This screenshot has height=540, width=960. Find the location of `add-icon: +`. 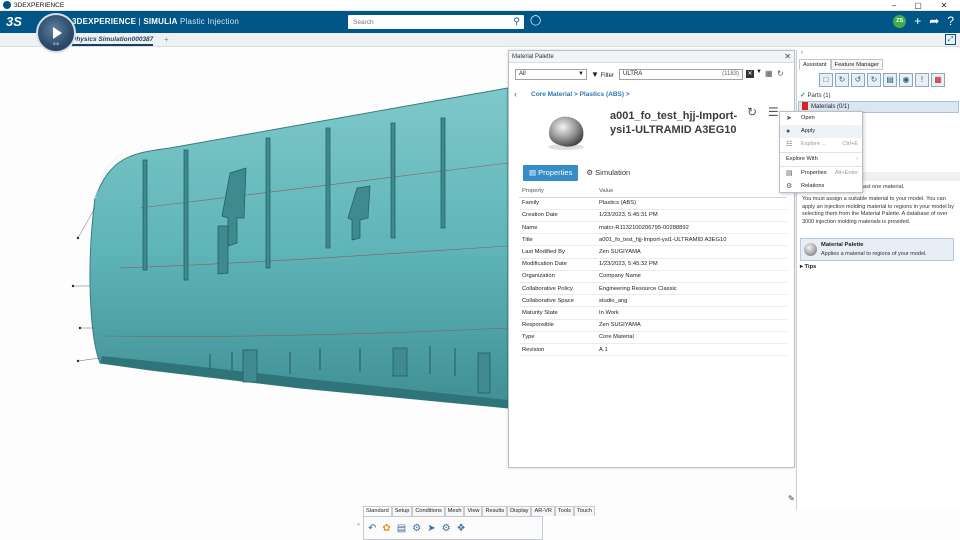

add-icon: + is located at coordinates (917, 21).